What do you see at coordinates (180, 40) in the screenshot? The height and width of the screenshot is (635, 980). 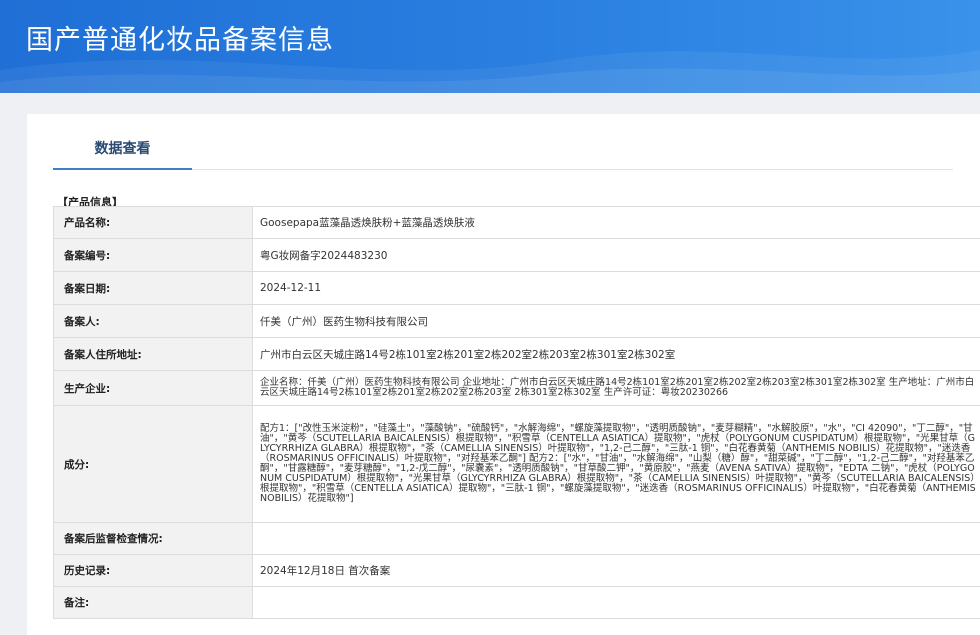 I see `page-title: 国产普通化妆品备案信息` at bounding box center [180, 40].